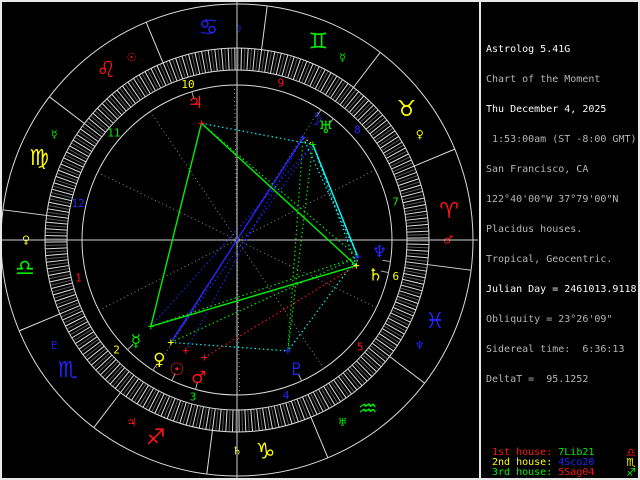 This screenshot has height=480, width=640. What do you see at coordinates (281, 83) in the screenshot?
I see `house-number: 9` at bounding box center [281, 83].